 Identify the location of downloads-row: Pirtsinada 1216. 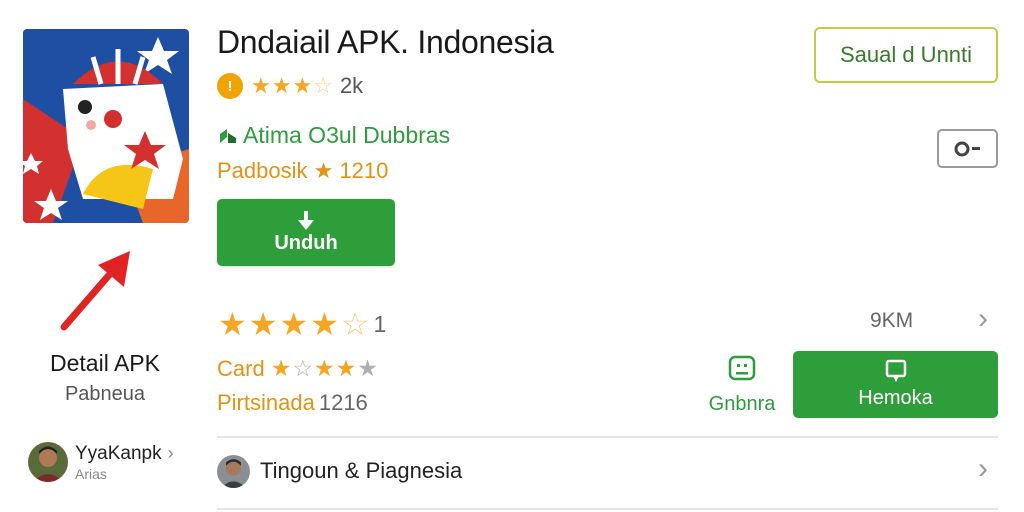
(292, 403).